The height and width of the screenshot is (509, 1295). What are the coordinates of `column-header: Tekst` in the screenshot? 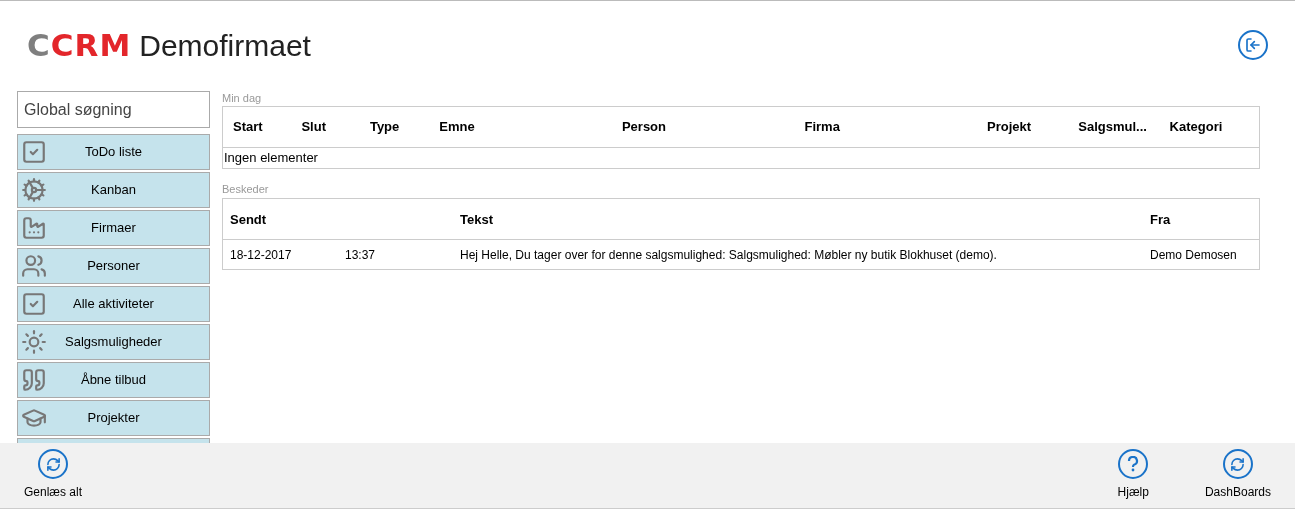 It's located at (476, 219).